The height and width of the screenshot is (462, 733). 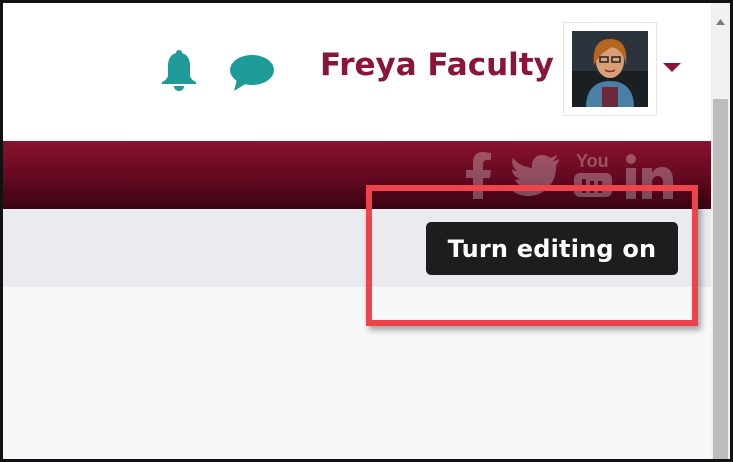 What do you see at coordinates (592, 161) in the screenshot?
I see `youtube-label: You` at bounding box center [592, 161].